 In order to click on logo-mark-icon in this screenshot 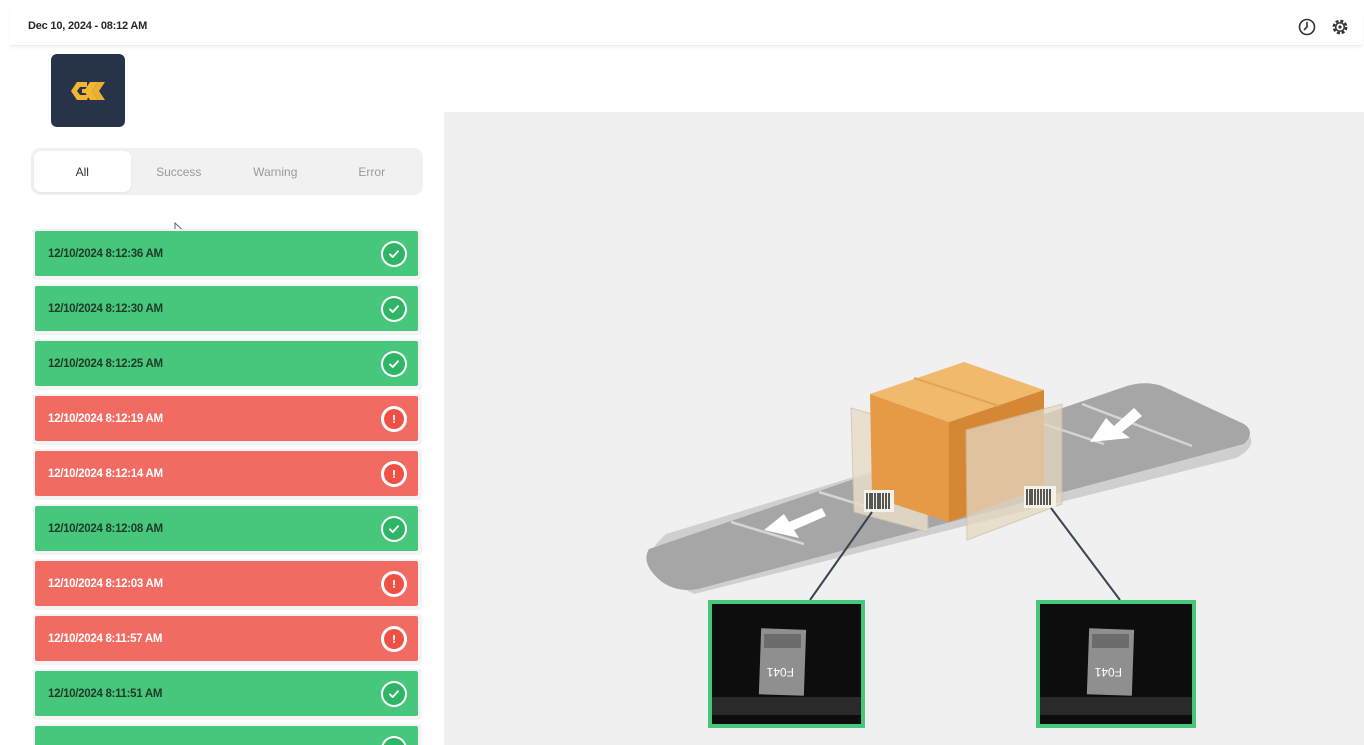, I will do `click(88, 90)`.